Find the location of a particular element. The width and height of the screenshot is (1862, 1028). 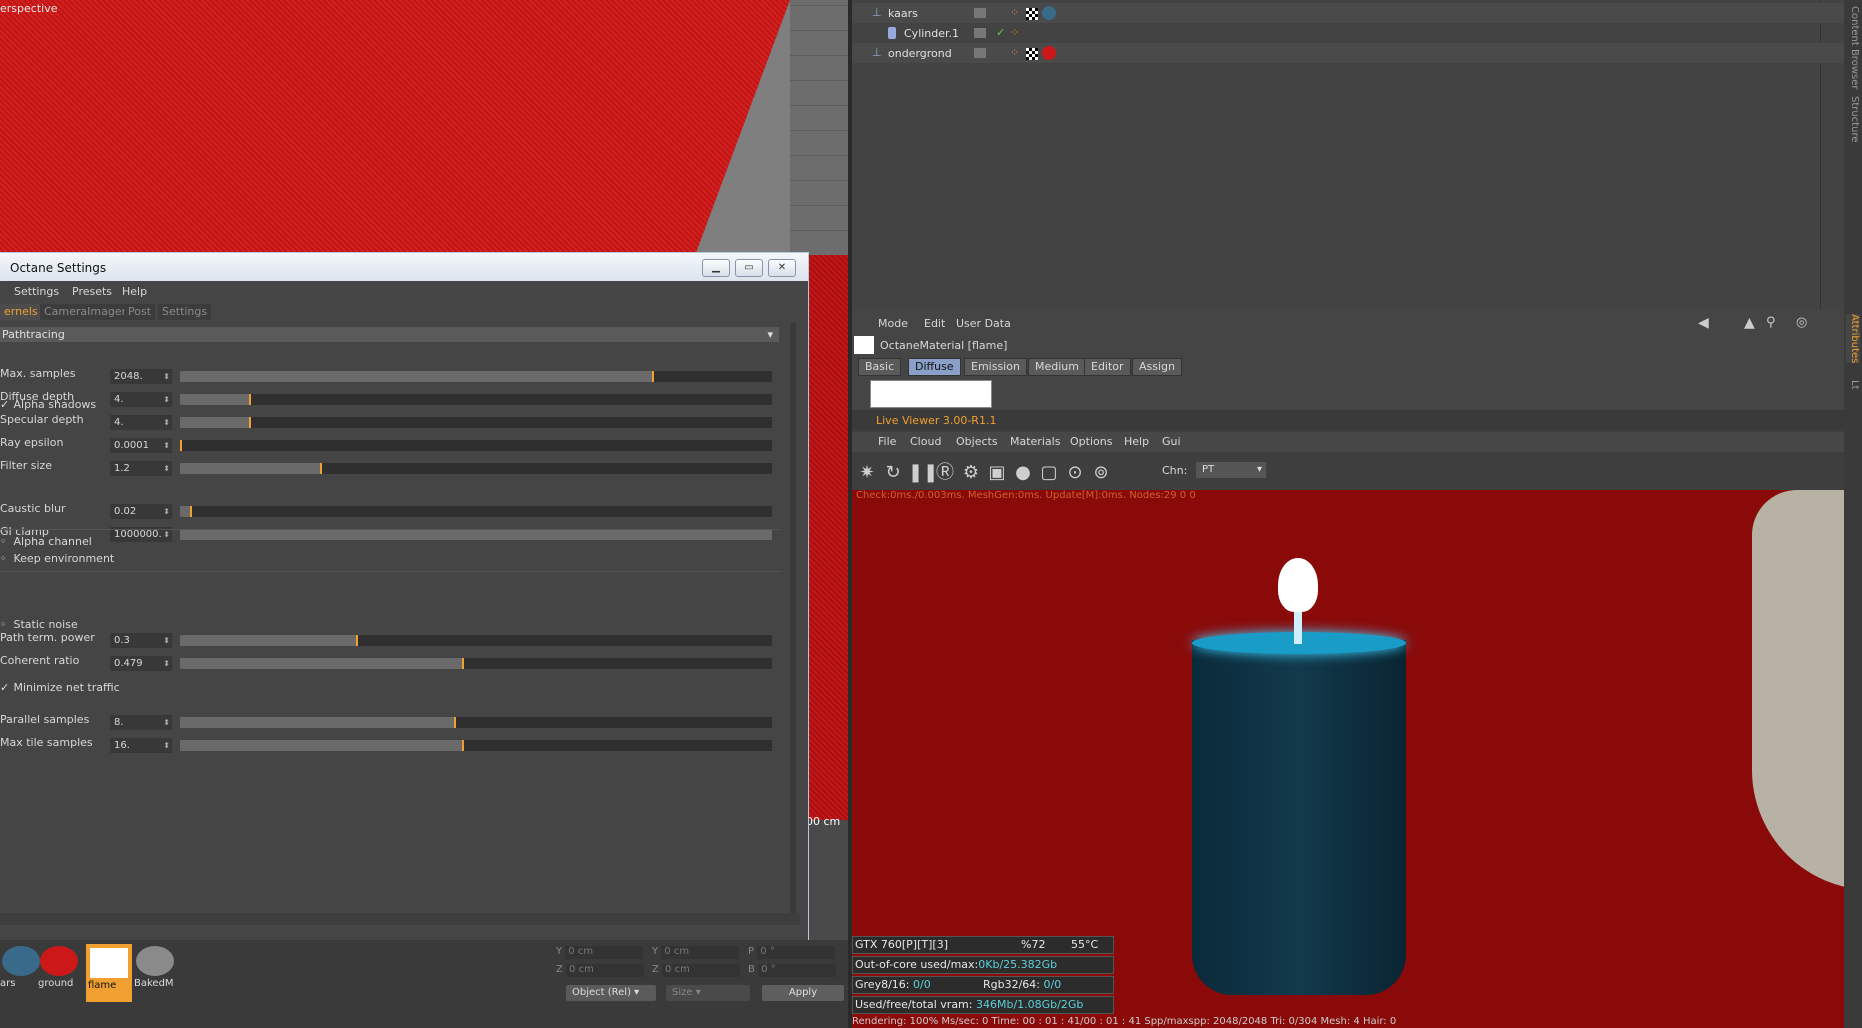

menu-file: File is located at coordinates (887, 441).